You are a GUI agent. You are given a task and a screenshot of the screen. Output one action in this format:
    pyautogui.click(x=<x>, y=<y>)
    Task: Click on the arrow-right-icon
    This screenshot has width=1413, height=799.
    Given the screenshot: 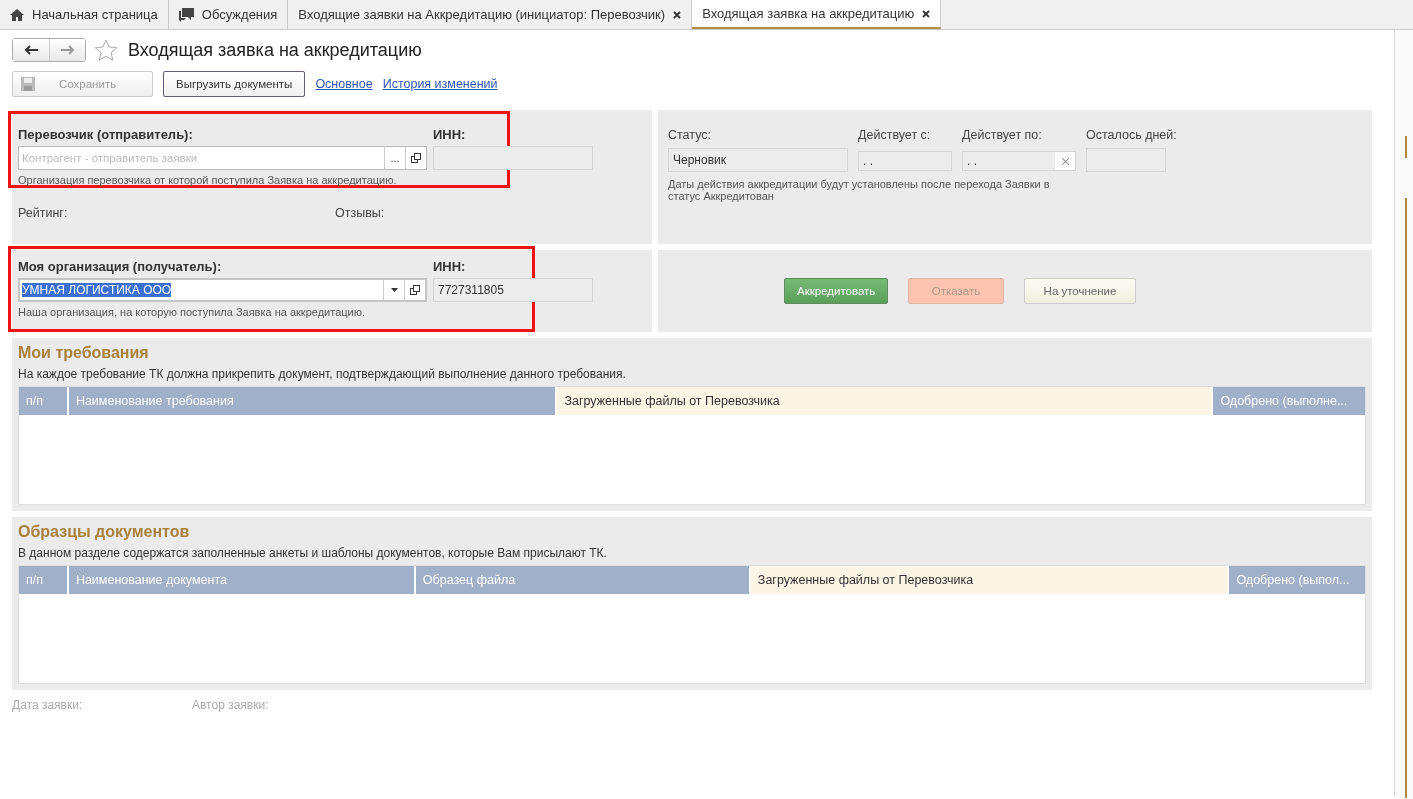 What is the action you would take?
    pyautogui.click(x=67, y=50)
    